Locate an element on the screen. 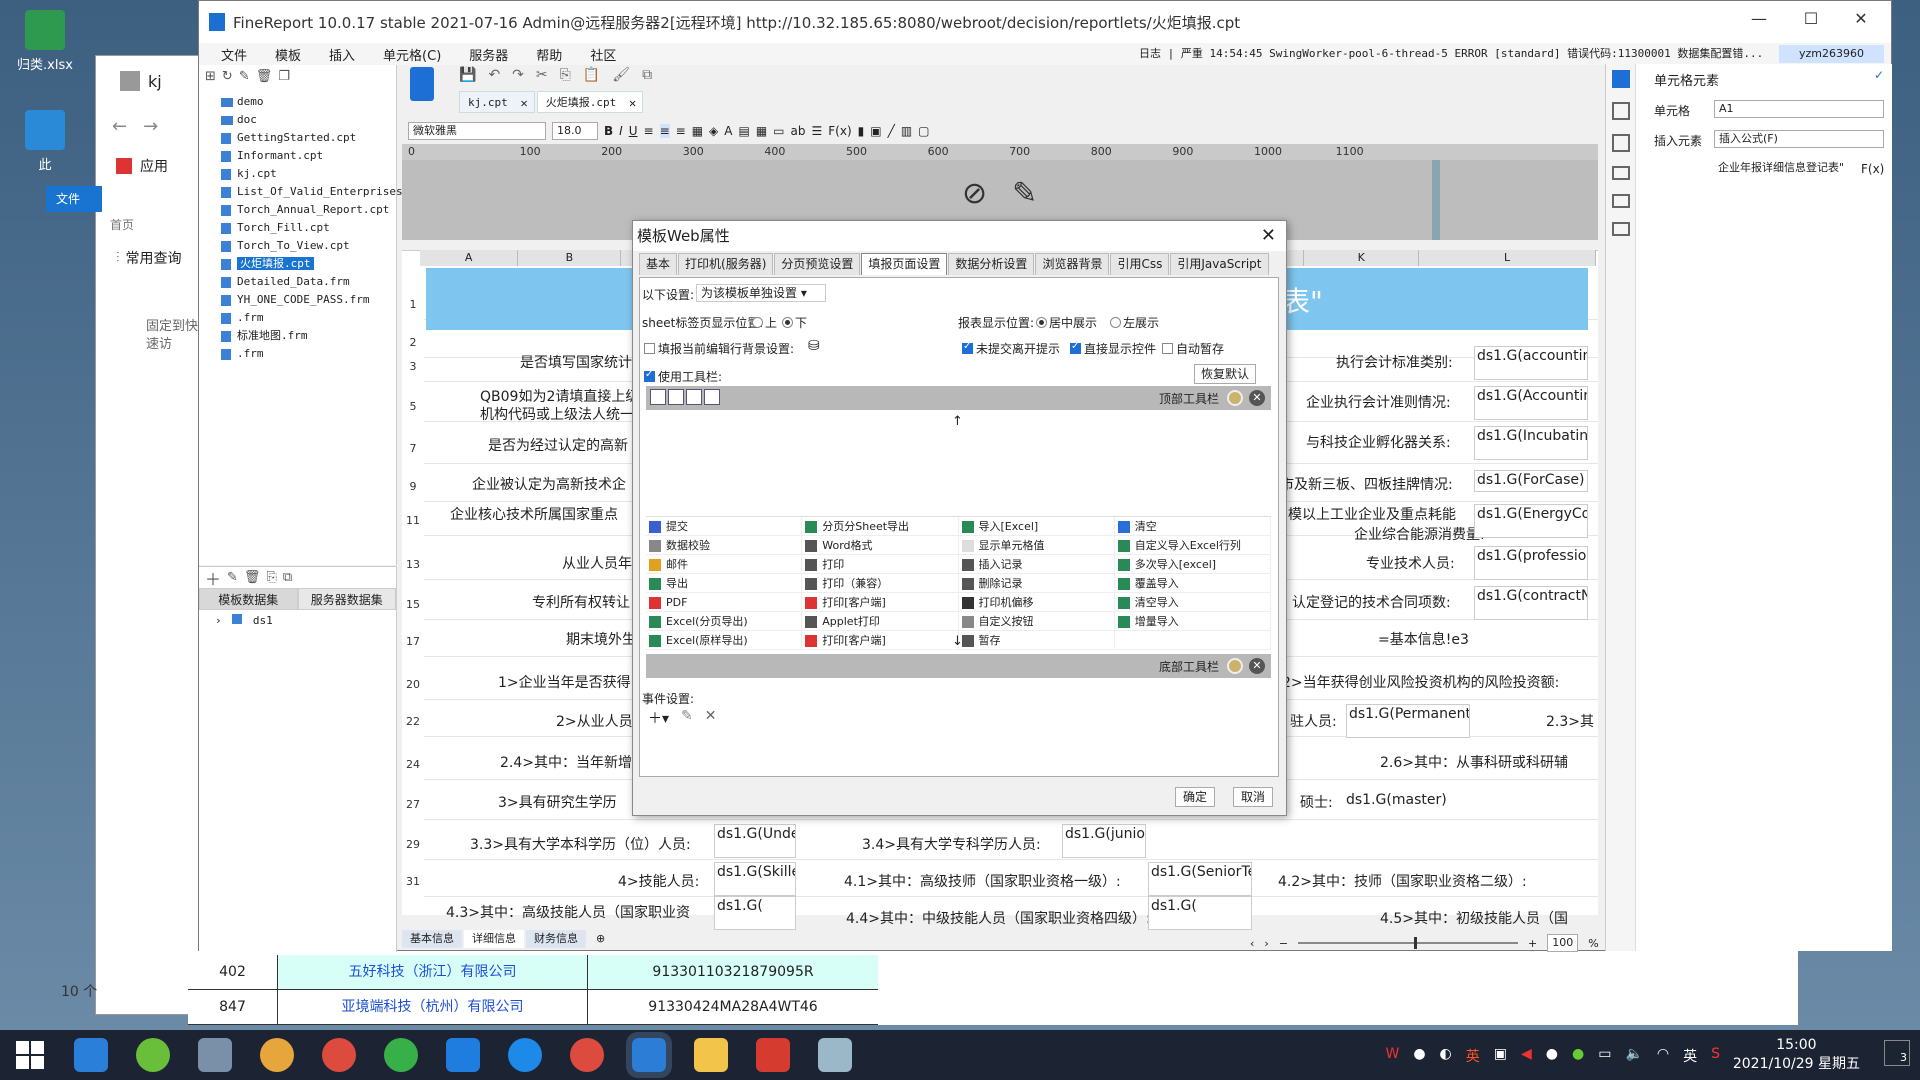 The image size is (1920, 1080). size-select: 18.0 is located at coordinates (575, 131).